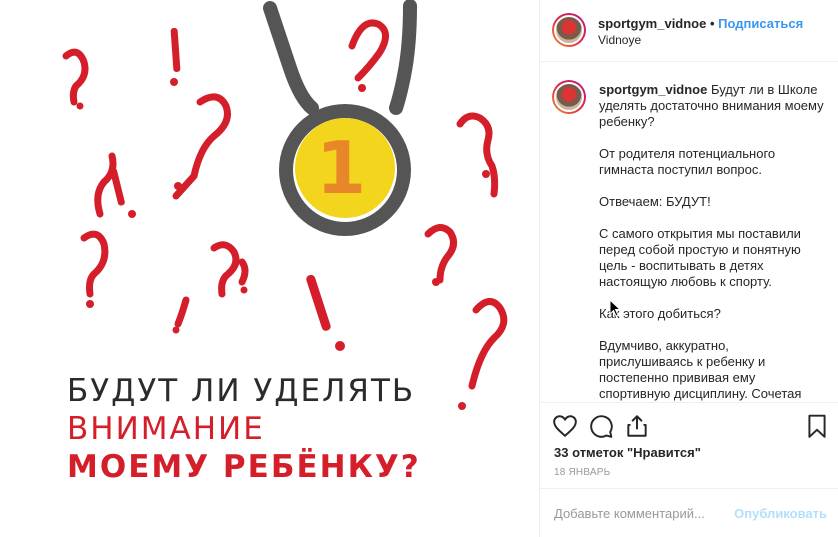 Image resolution: width=838 pixels, height=537 pixels. What do you see at coordinates (615, 308) in the screenshot?
I see `mouse-cursor-icon` at bounding box center [615, 308].